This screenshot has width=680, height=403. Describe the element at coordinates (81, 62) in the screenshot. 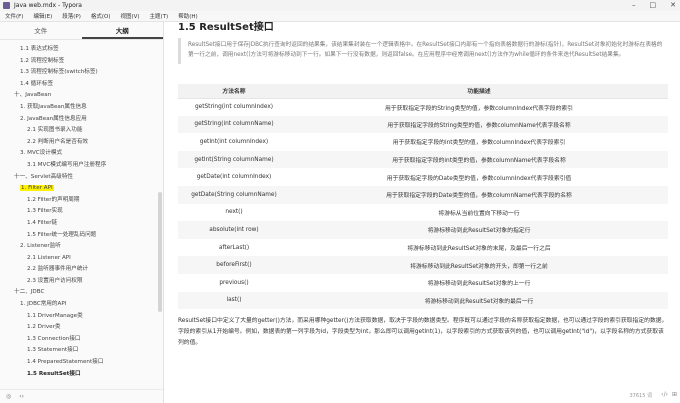

I see `outline-item: 1.2 流程控制标签` at that location.